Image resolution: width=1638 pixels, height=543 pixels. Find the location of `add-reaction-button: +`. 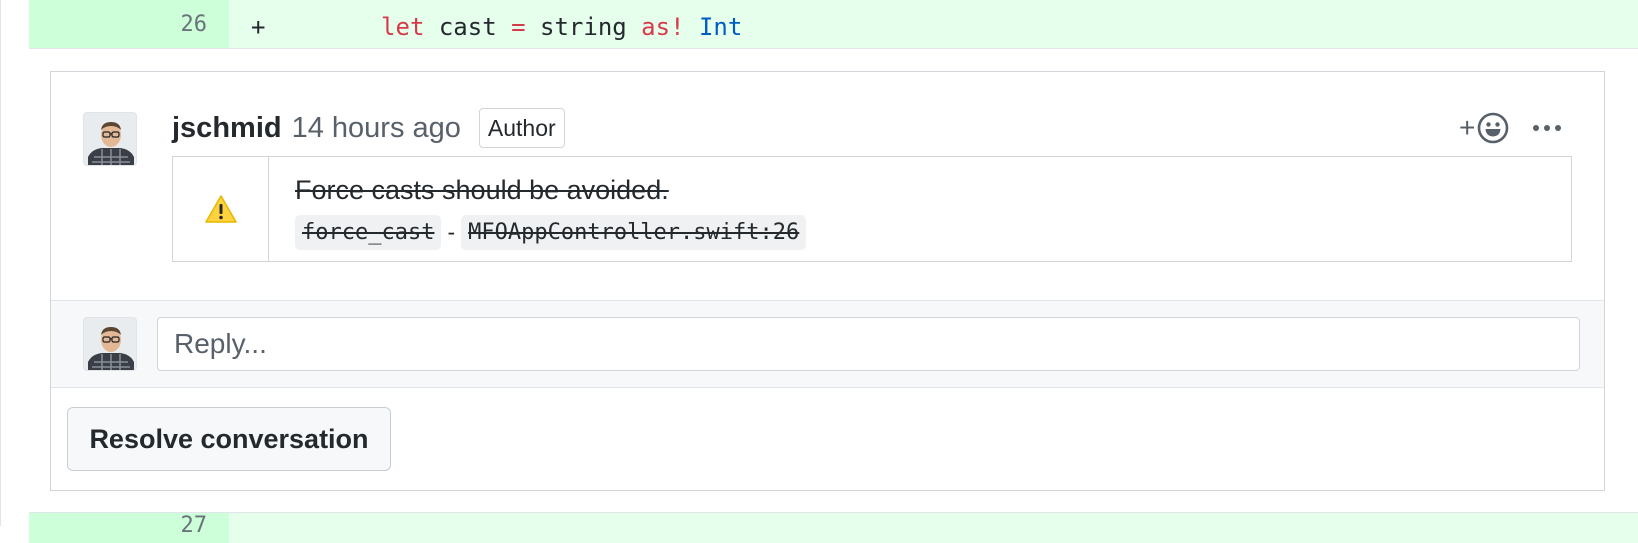

add-reaction-button: + is located at coordinates (1487, 128).